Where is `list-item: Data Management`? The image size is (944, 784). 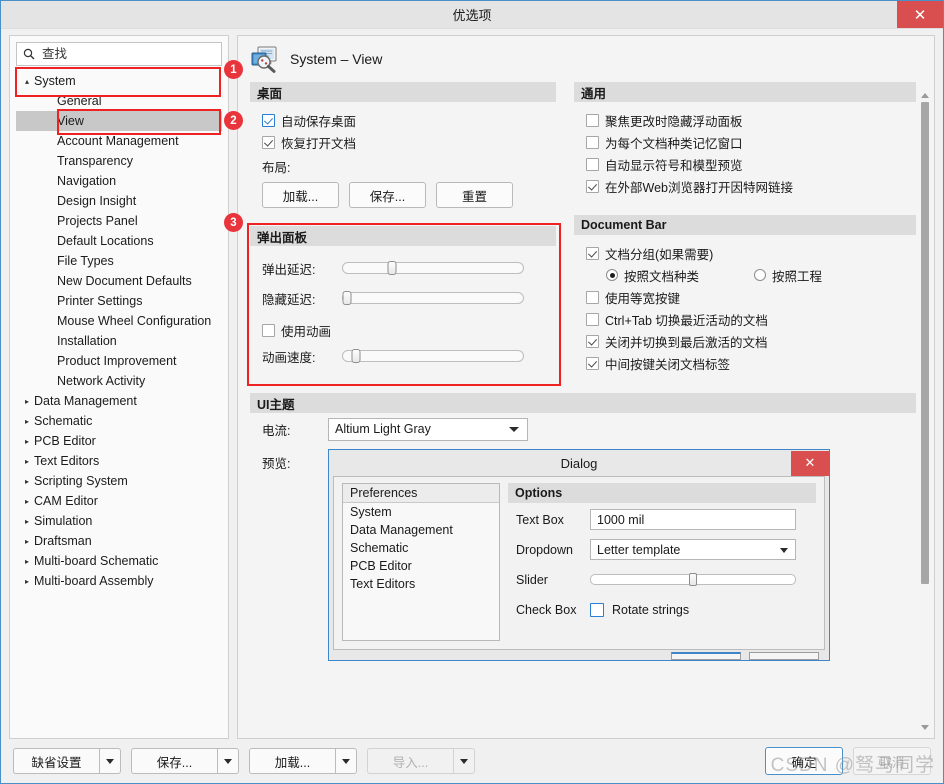 list-item: Data Management is located at coordinates (421, 530).